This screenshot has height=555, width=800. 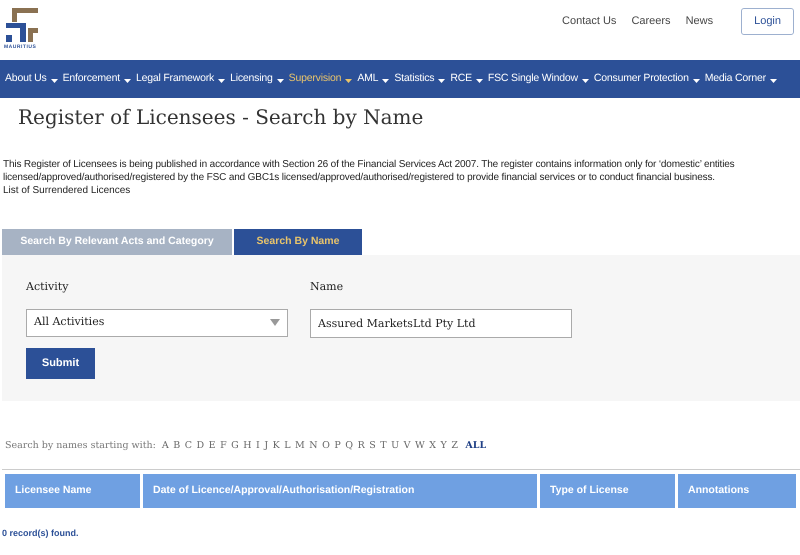 What do you see at coordinates (373, 79) in the screenshot?
I see `nav-item: AML` at bounding box center [373, 79].